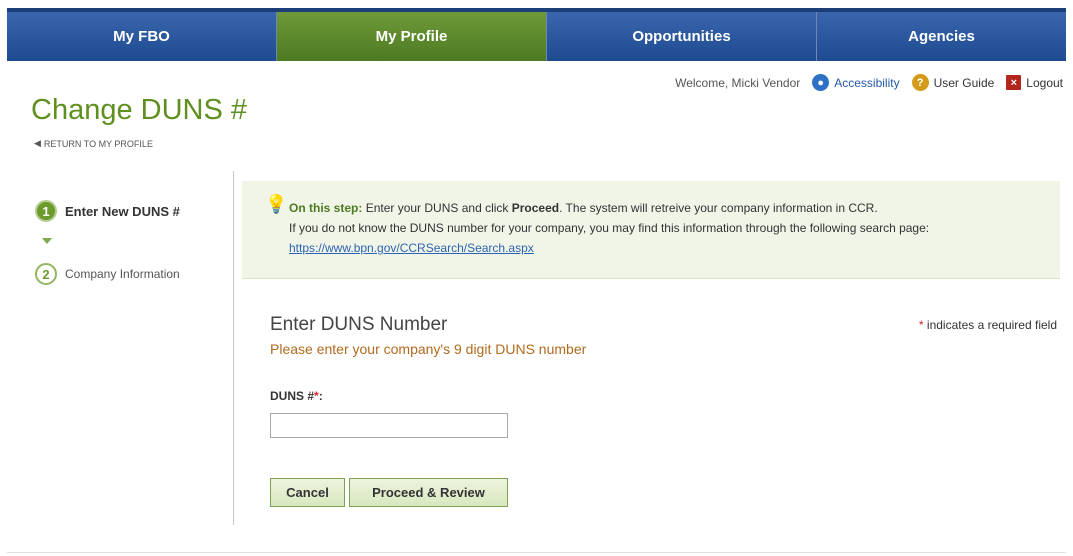  What do you see at coordinates (122, 211) in the screenshot?
I see `step-label: Enter New DUNS #` at bounding box center [122, 211].